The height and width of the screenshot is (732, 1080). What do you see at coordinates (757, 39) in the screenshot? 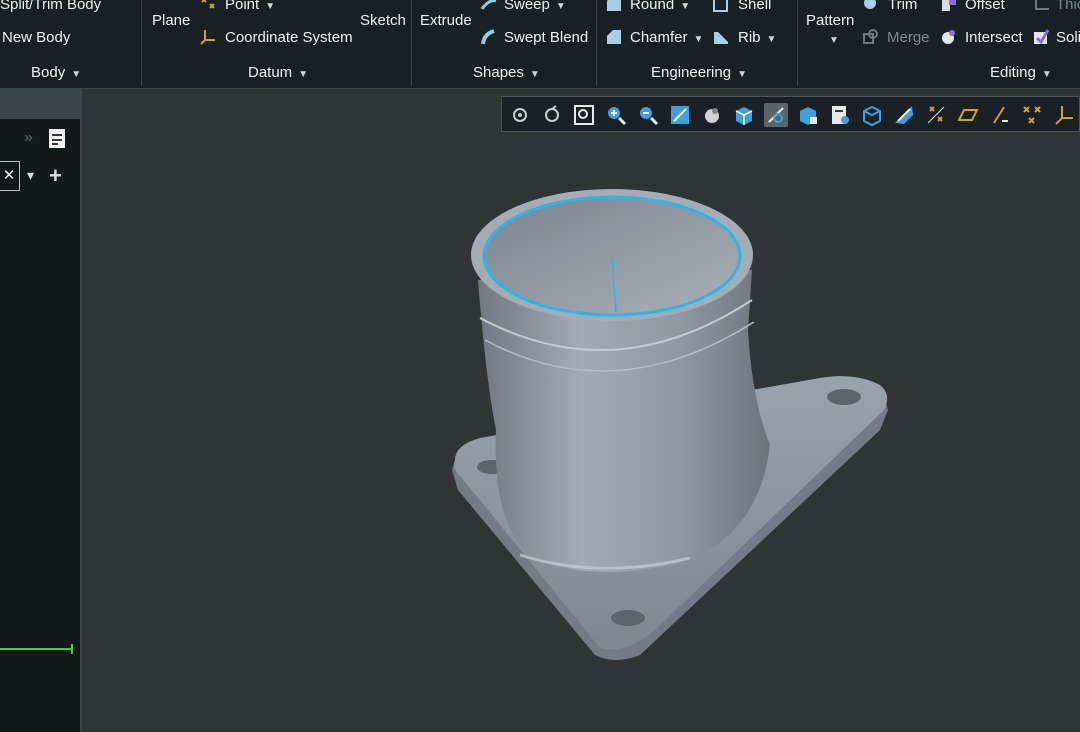
I see `rib-button: Rib ▼` at bounding box center [757, 39].